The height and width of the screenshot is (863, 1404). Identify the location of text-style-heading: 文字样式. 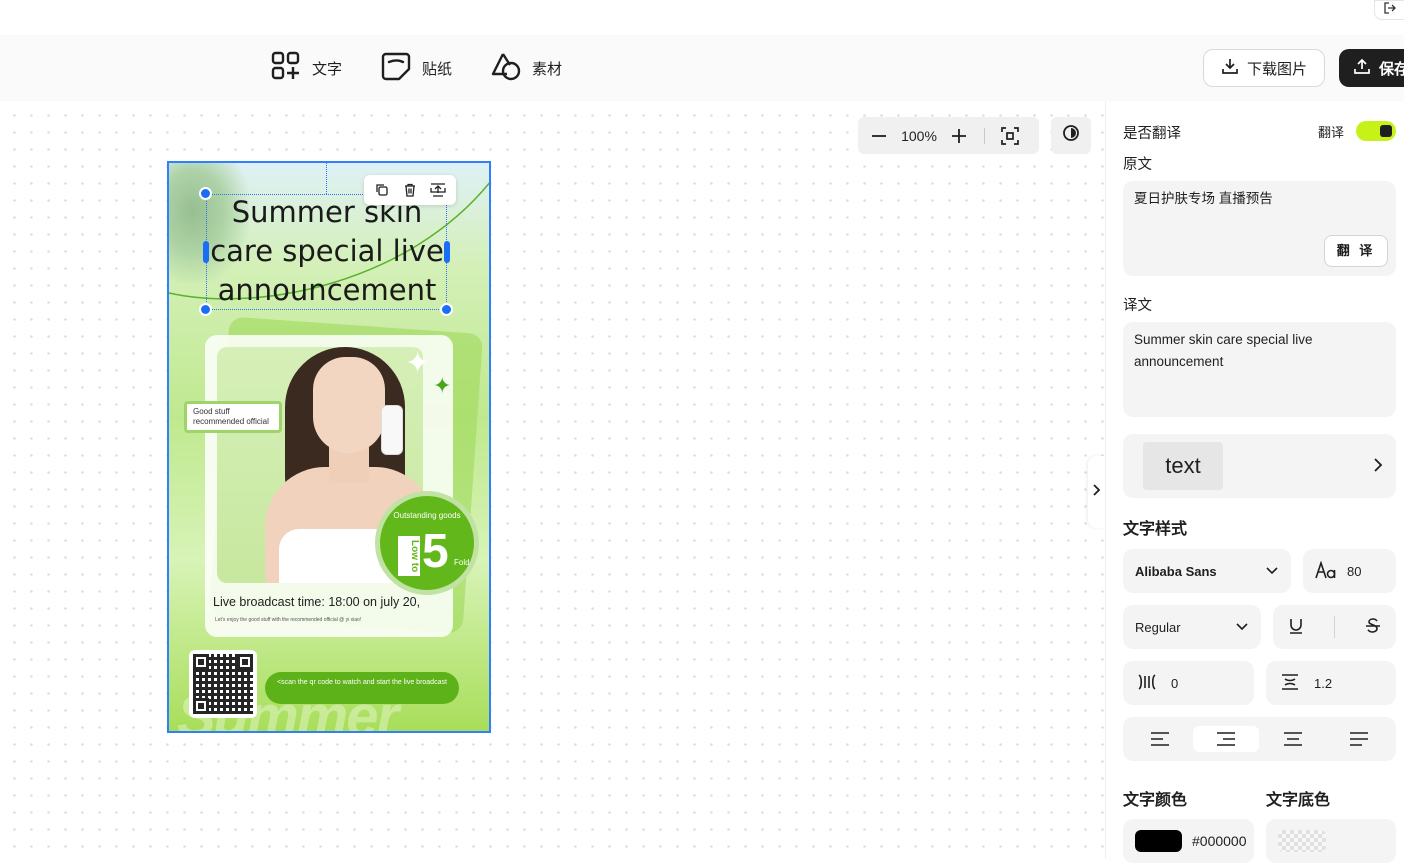
(1155, 529).